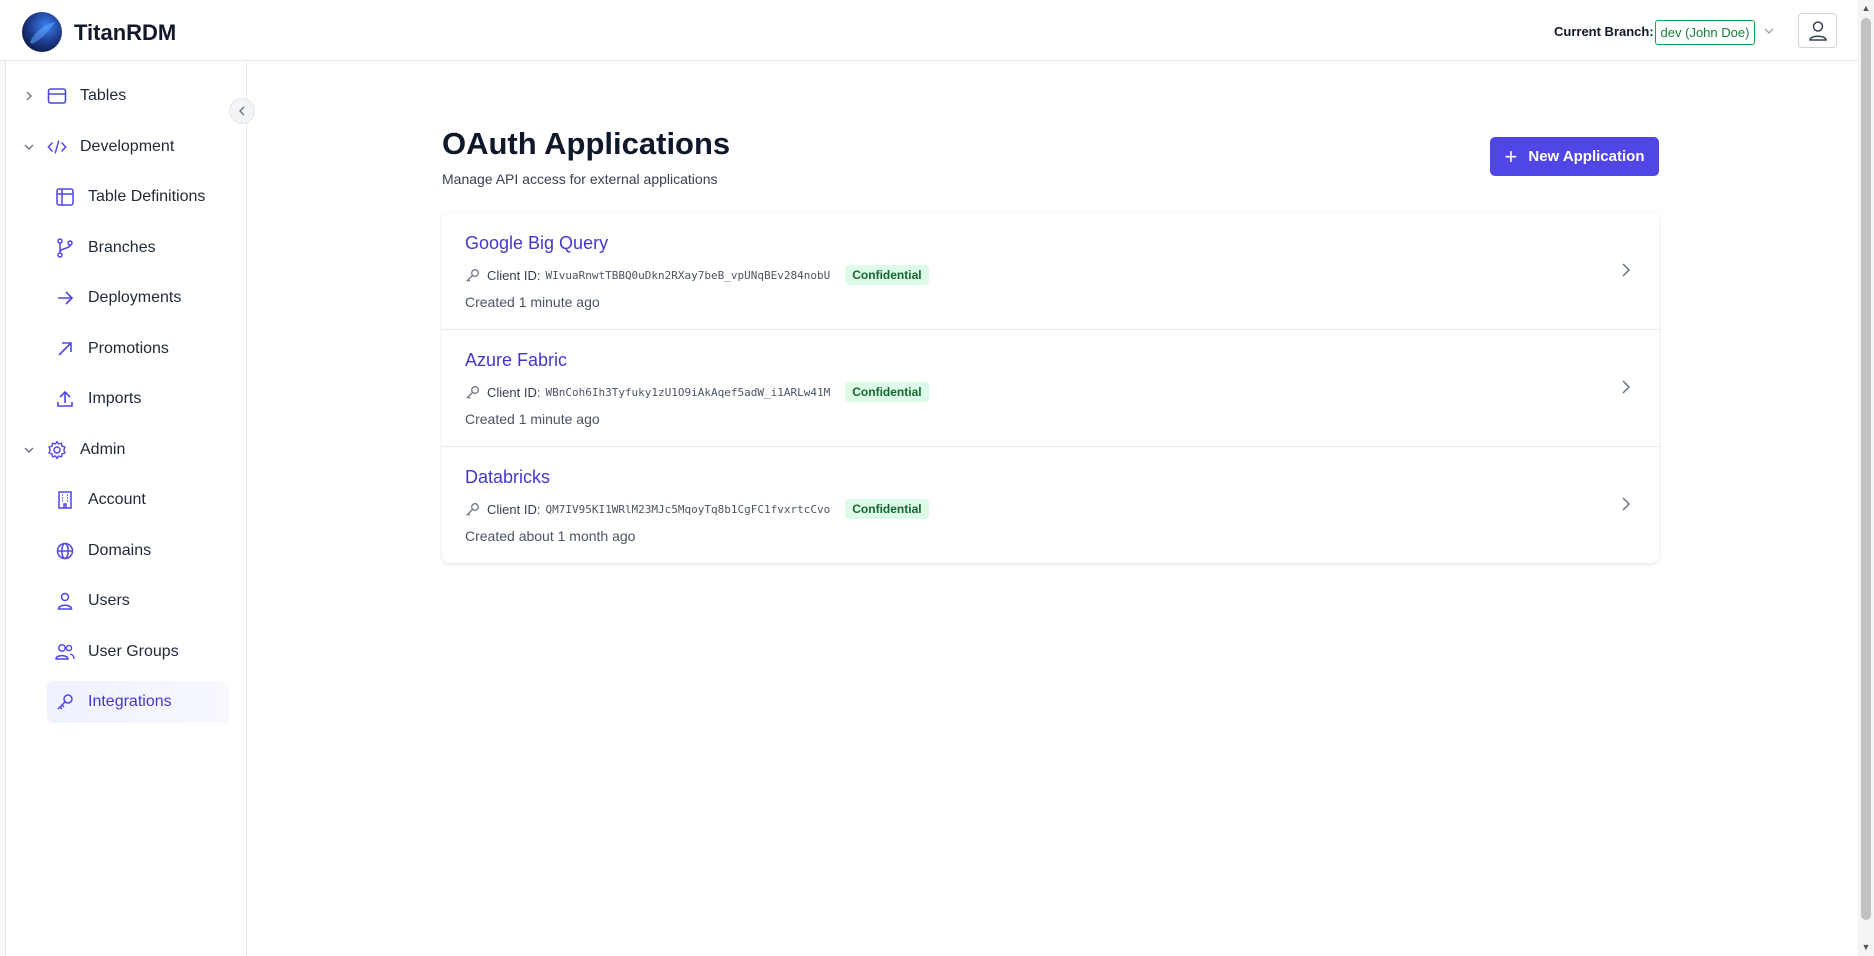  What do you see at coordinates (128, 348) in the screenshot?
I see `sidebar-item-label: Promotions` at bounding box center [128, 348].